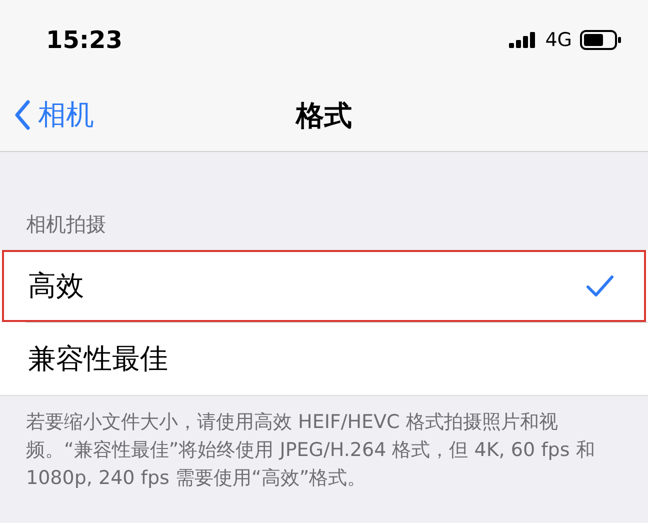  I want to click on page-title: 格式, so click(324, 116).